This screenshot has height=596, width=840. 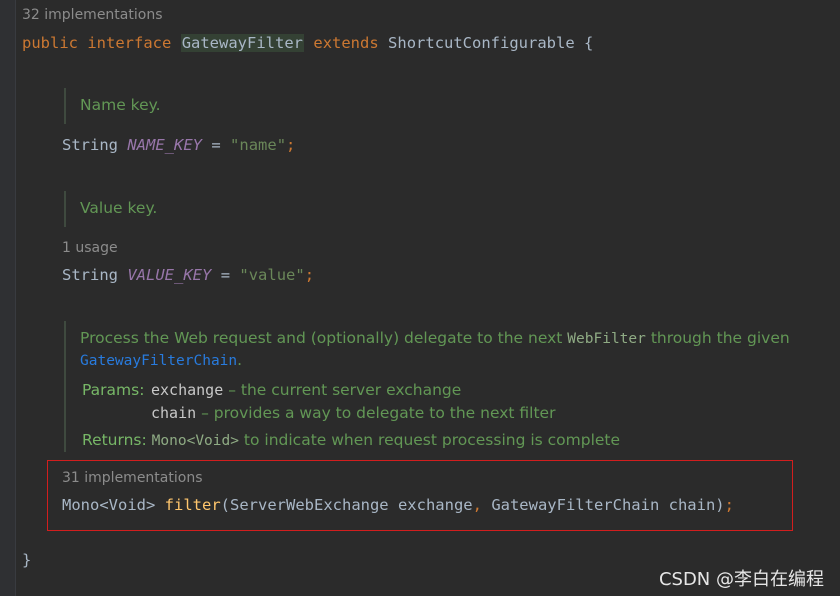 I want to click on open-brace: {, so click(x=589, y=43).